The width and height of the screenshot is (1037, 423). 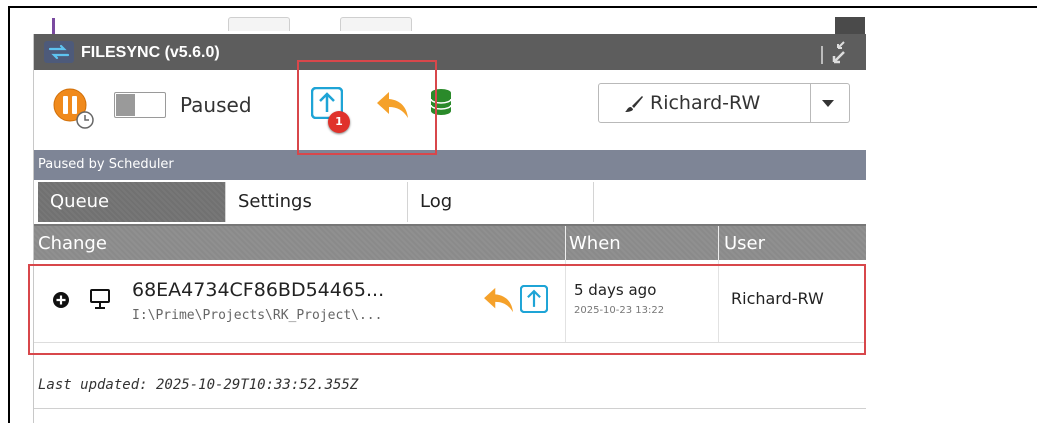 What do you see at coordinates (72, 243) in the screenshot?
I see `column-header-change: Change` at bounding box center [72, 243].